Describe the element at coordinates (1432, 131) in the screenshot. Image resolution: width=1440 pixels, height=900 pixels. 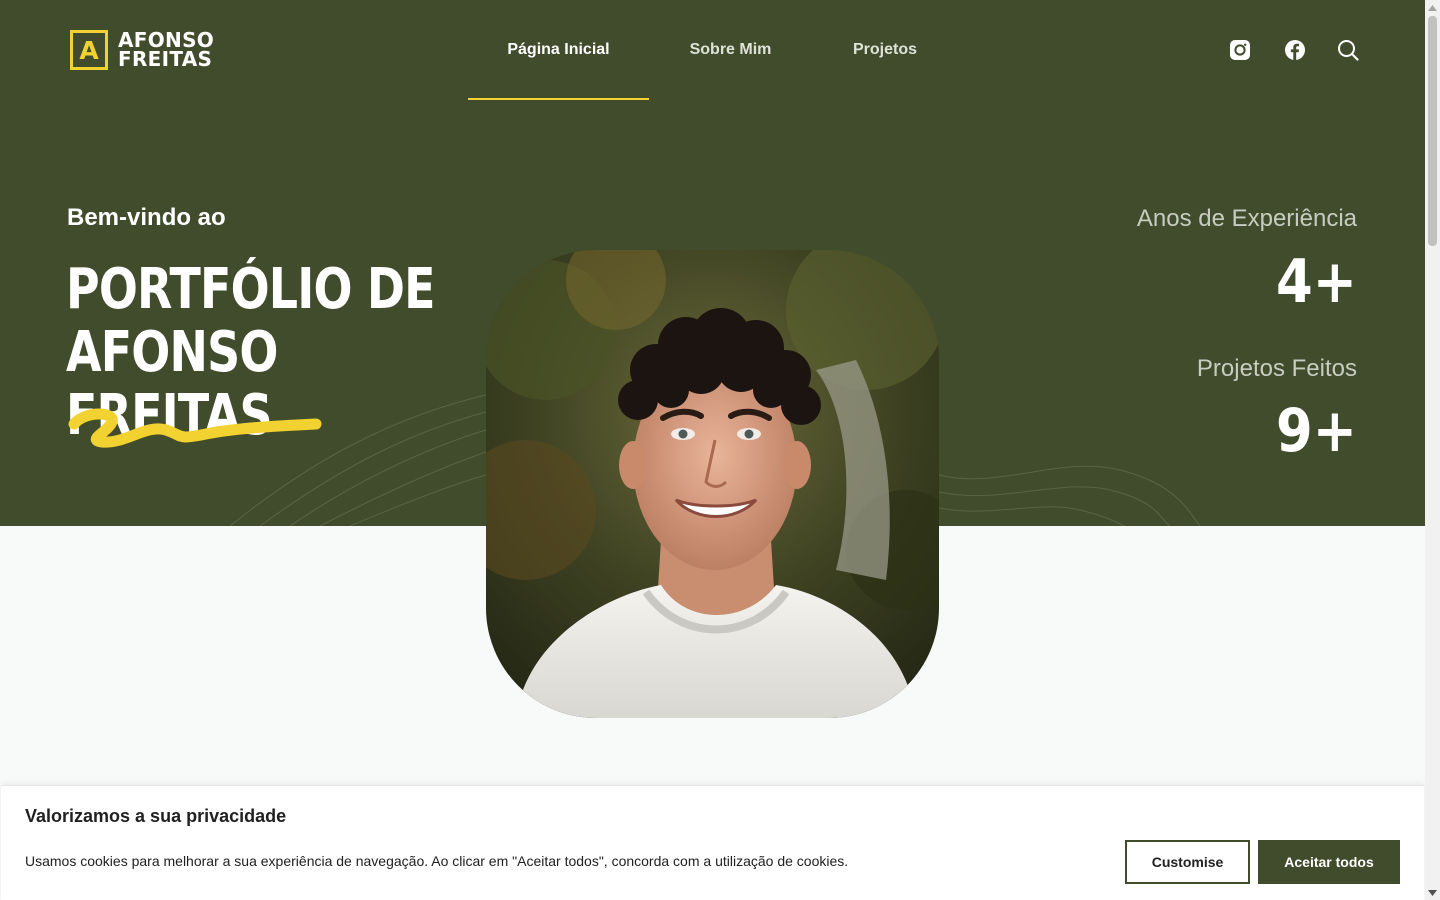
I see `scrollbar-thumb` at that location.